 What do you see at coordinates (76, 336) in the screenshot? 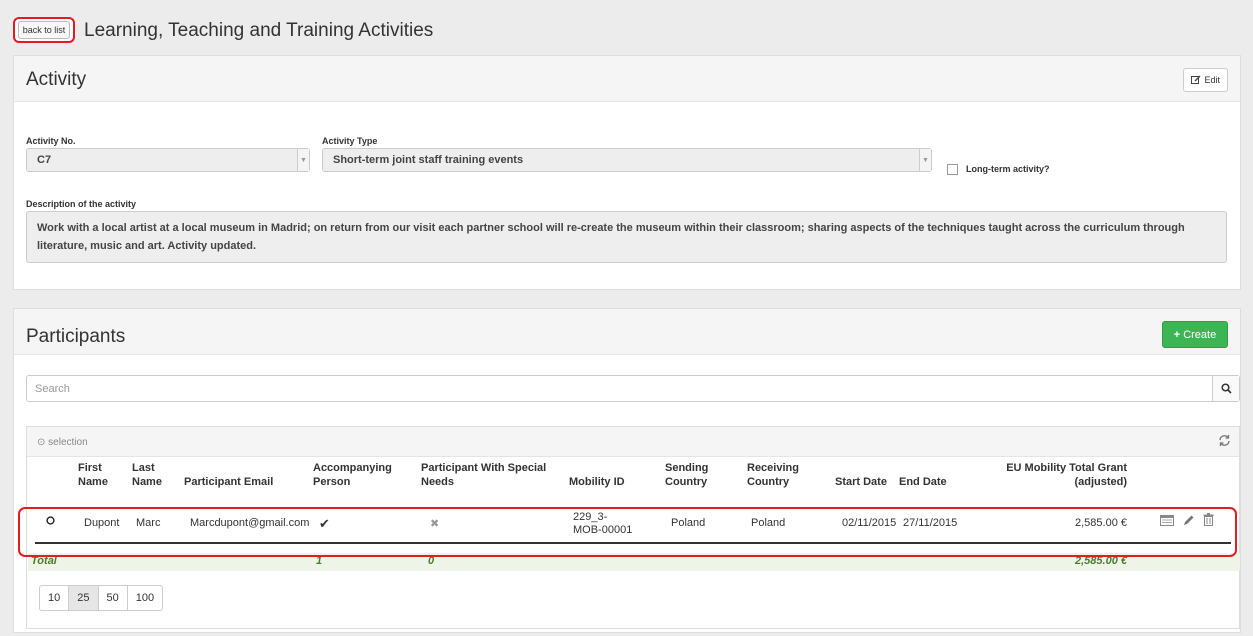
I see `participants-panel-title: Participants` at bounding box center [76, 336].